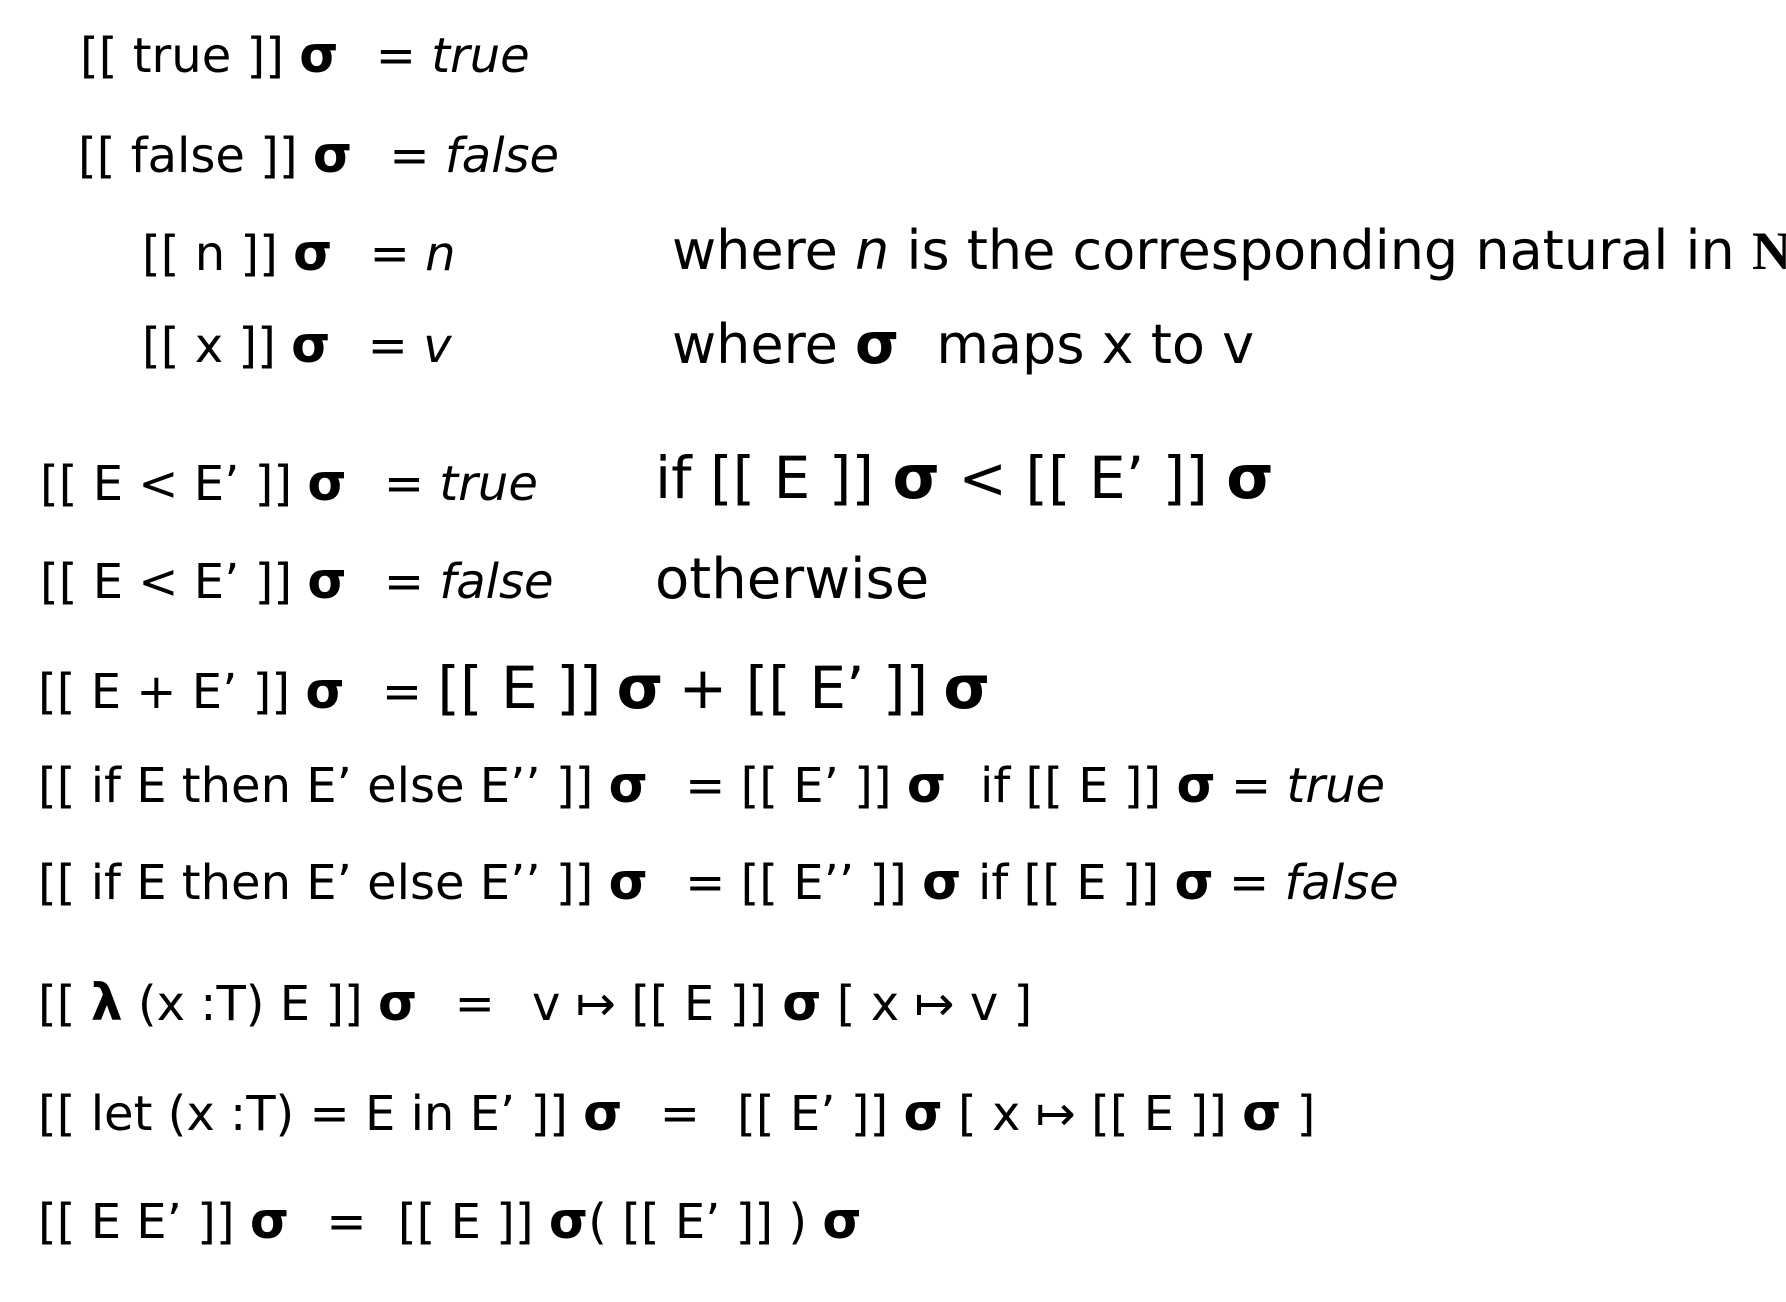 This screenshot has height=1302, width=1786. I want to click on rule-application: [[ E E’ ]] σ = [[ E ]] σ( [[ E’ ]] ) σ, so click(450, 1220).